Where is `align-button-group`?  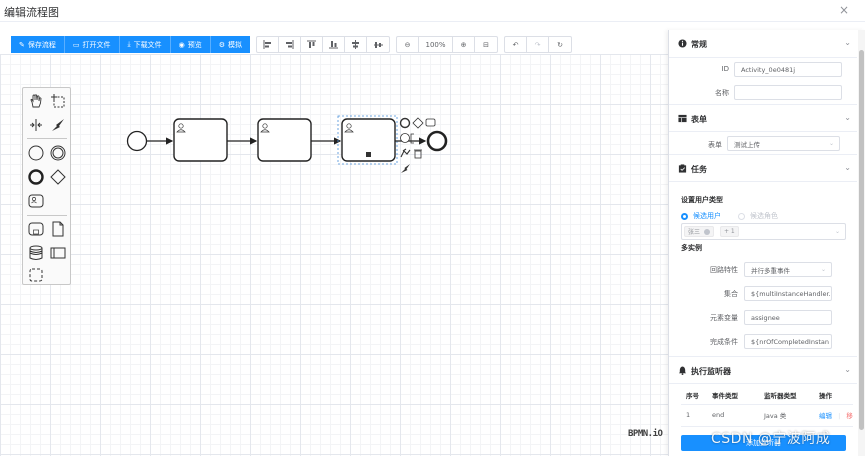
align-button-group is located at coordinates (323, 44).